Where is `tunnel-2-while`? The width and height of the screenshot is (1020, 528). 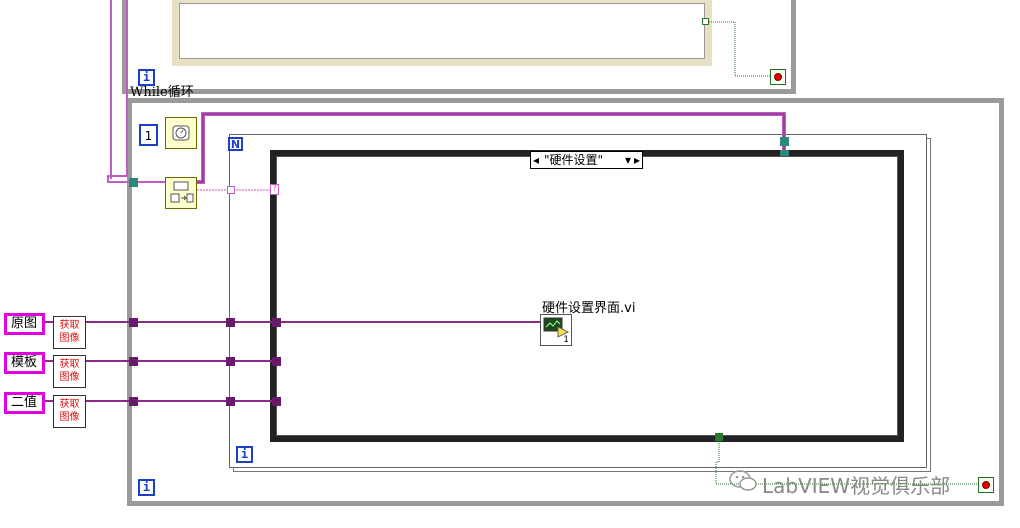
tunnel-2-while is located at coordinates (133, 361).